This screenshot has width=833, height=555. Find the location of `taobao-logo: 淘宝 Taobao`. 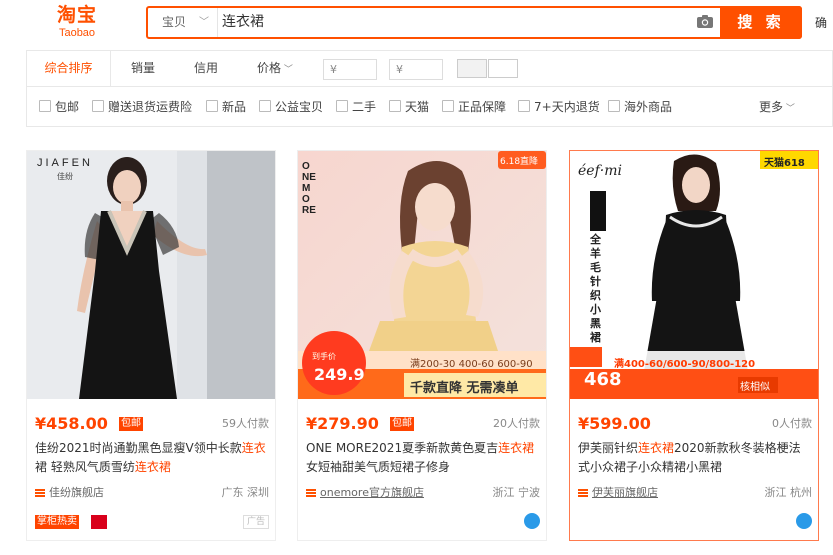

taobao-logo: 淘宝 Taobao is located at coordinates (77, 23).